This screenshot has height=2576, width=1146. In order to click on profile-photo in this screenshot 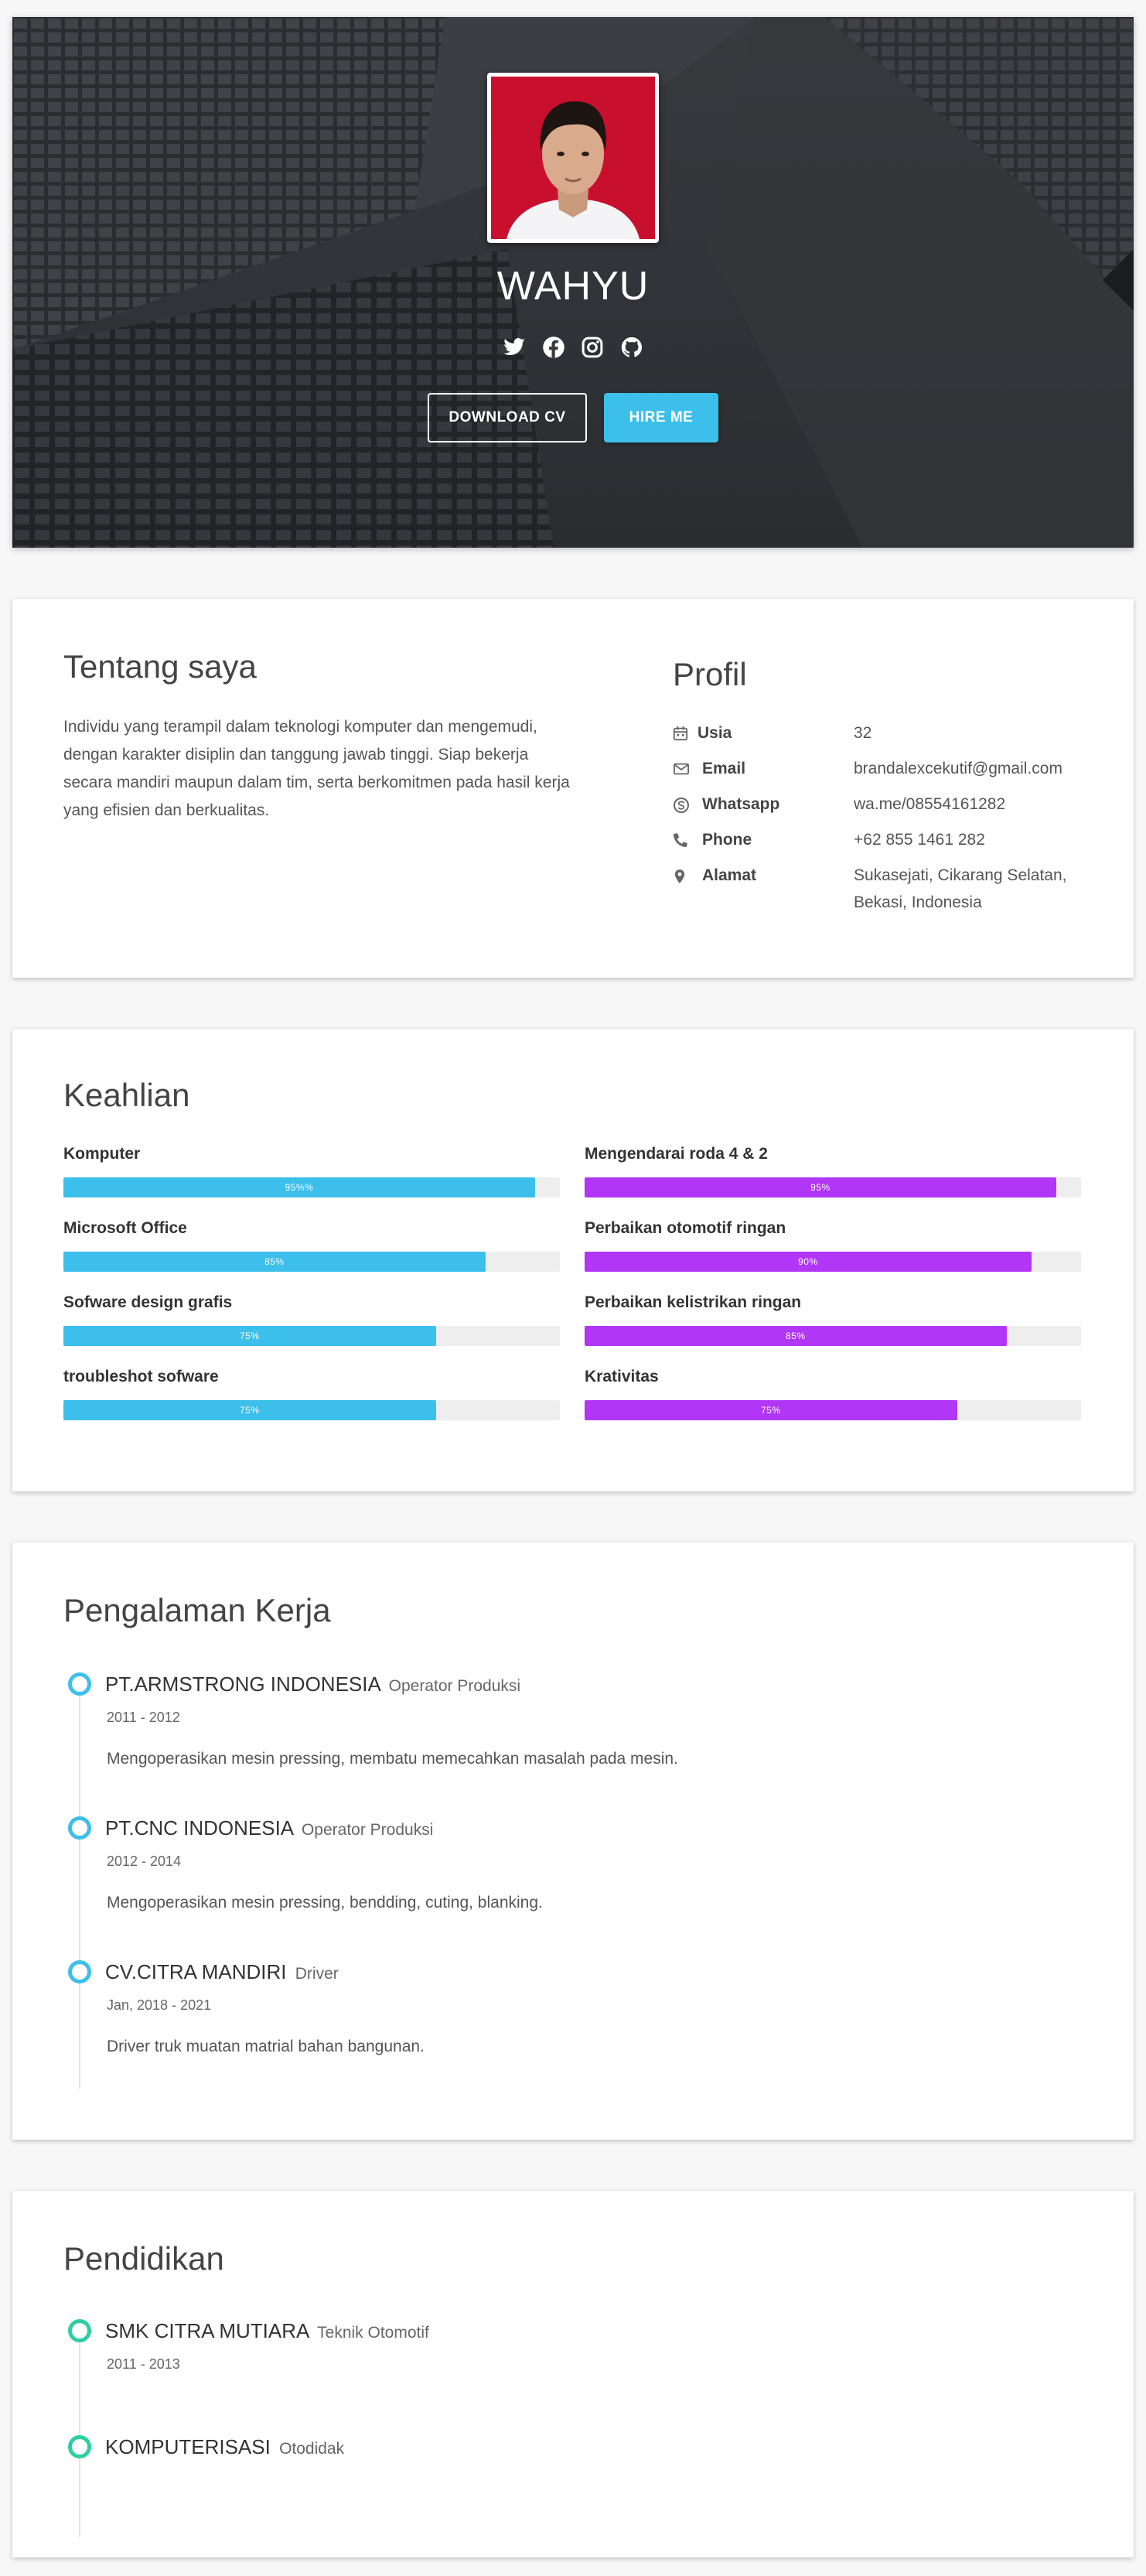, I will do `click(573, 158)`.